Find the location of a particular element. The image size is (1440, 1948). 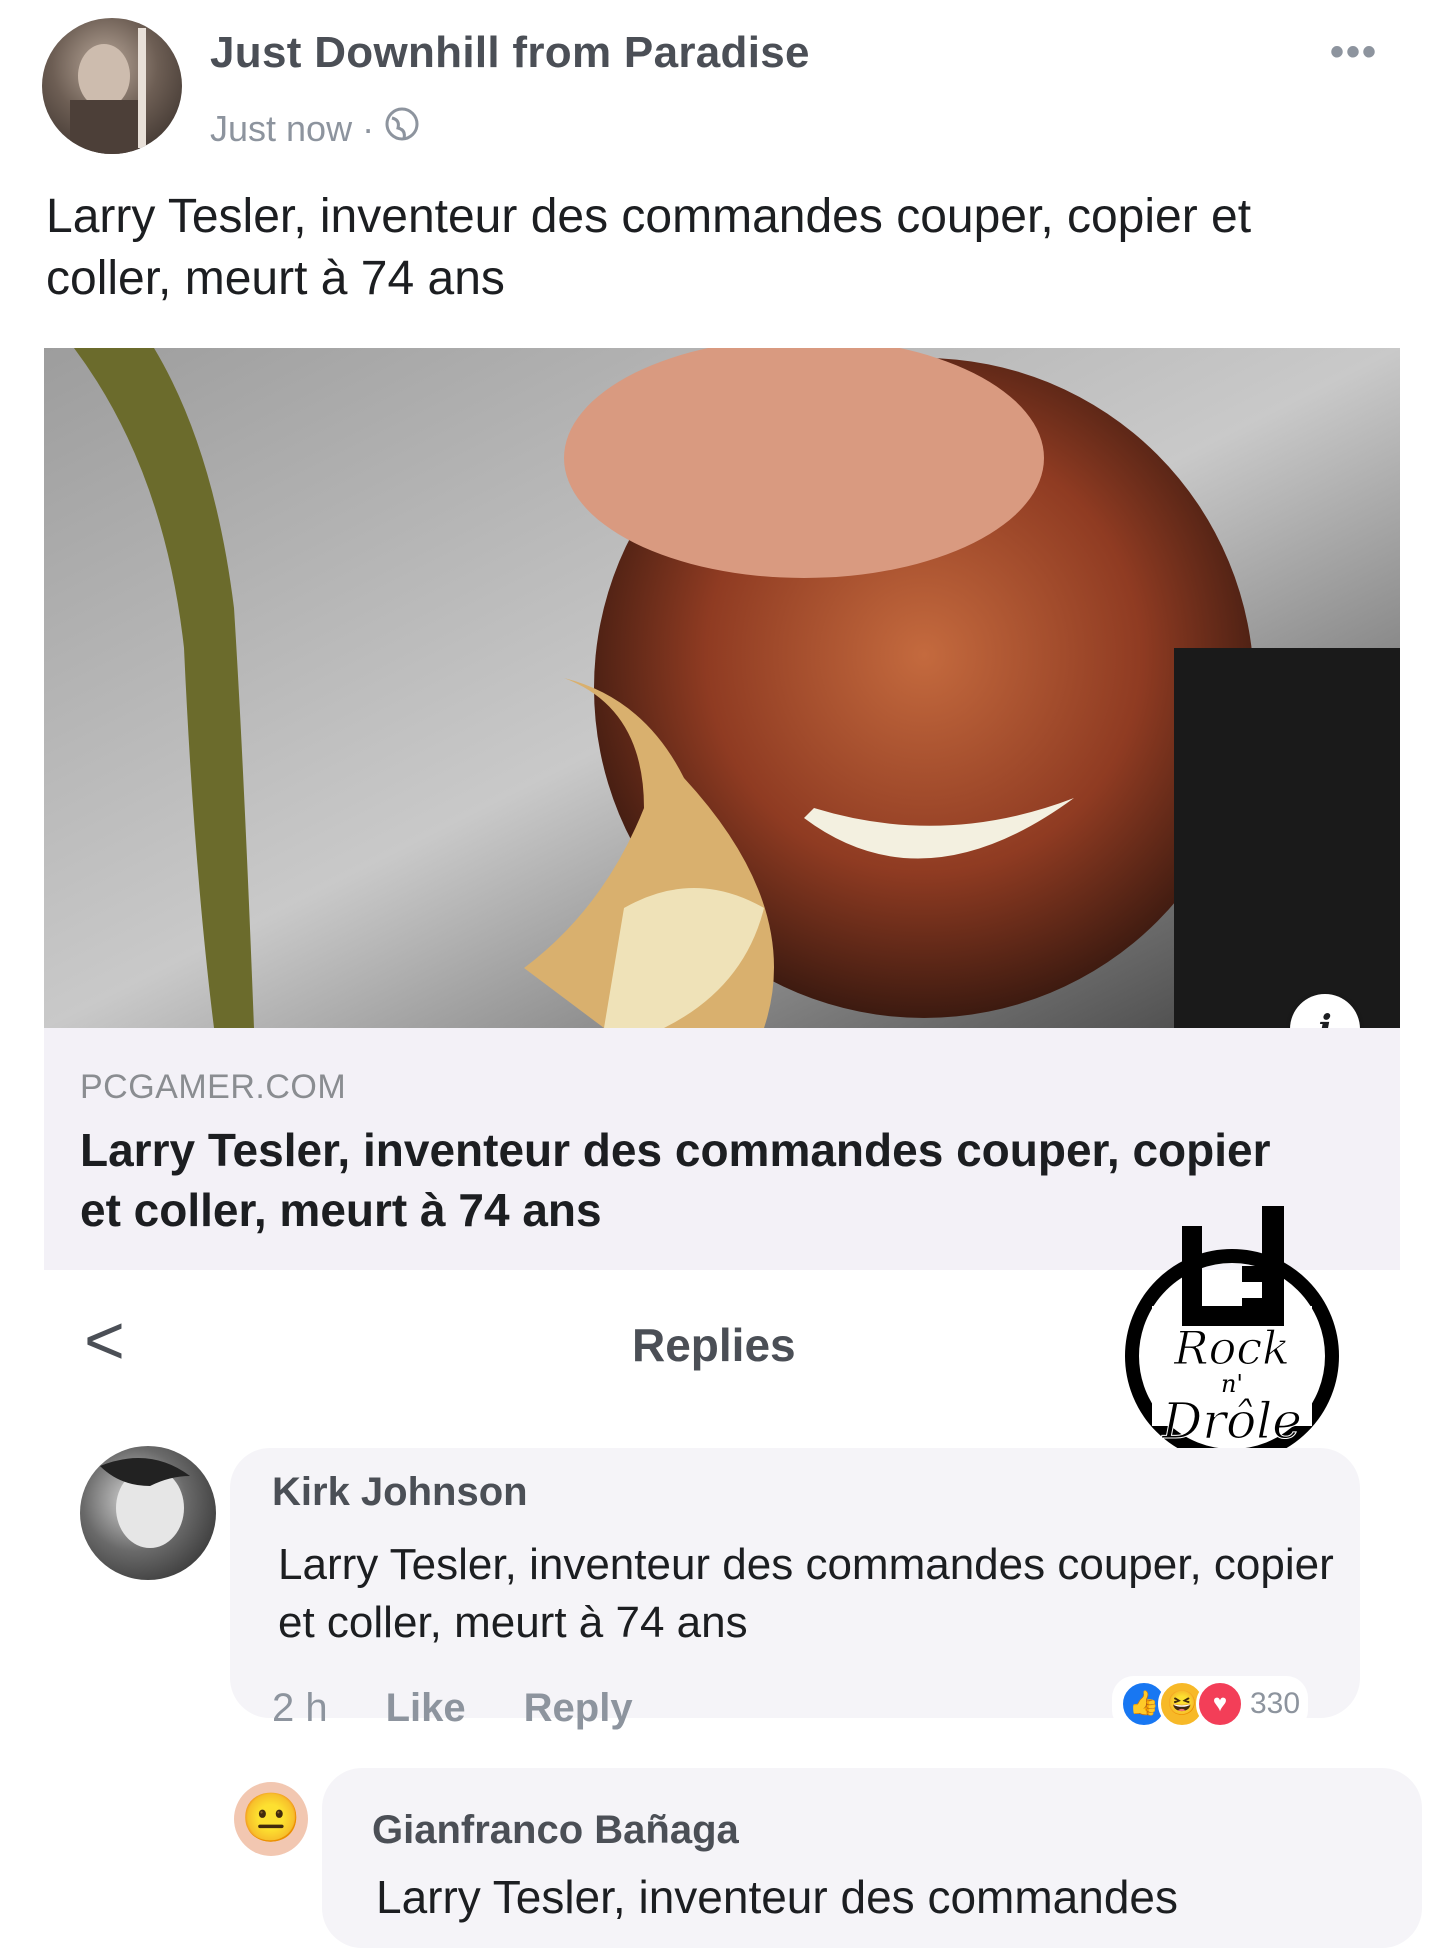

link-preview-domain: PCGAMER.COM is located at coordinates (213, 1087).